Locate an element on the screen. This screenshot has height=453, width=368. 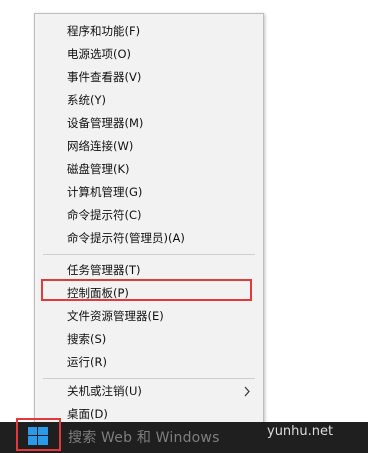
menu-item-event-viewer: 事件查看器(V) is located at coordinates (149, 77).